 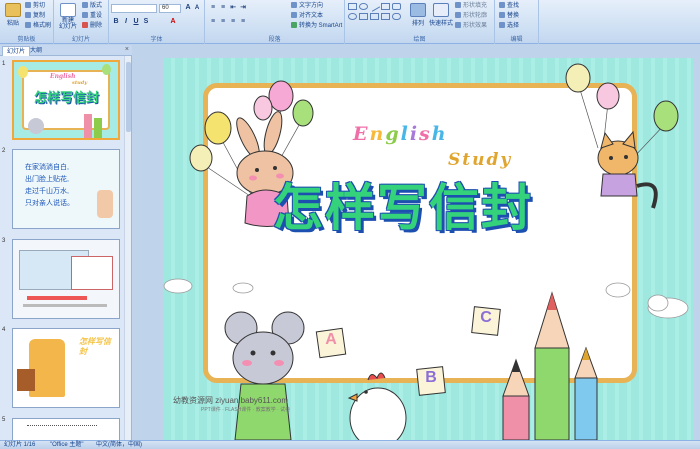 I want to click on editing-group-label: 编辑, so click(x=516, y=40).